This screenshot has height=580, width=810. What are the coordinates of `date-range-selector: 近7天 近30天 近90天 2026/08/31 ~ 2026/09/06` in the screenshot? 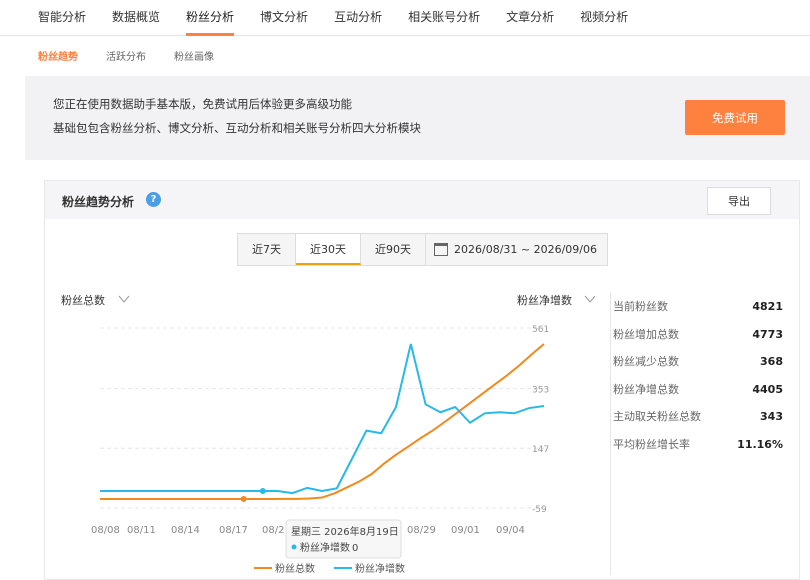 It's located at (423, 249).